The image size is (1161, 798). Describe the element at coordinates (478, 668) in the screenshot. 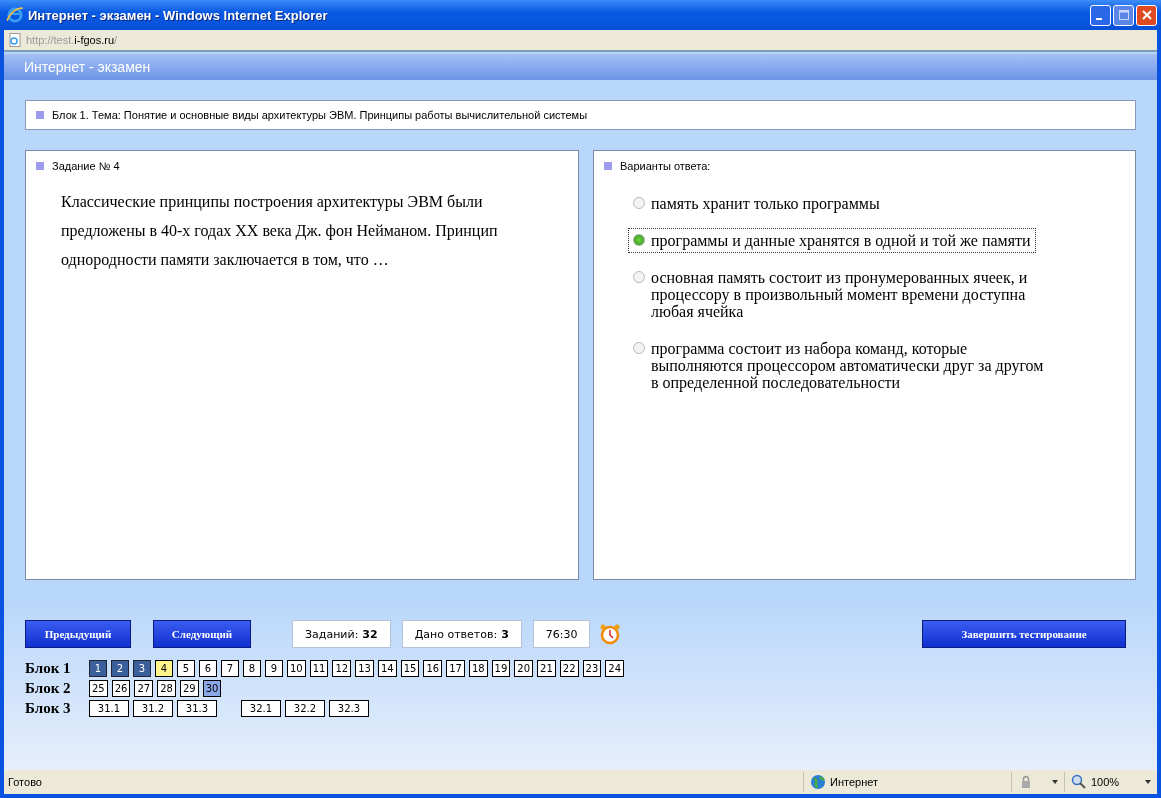

I see `question-number-button: 18` at that location.